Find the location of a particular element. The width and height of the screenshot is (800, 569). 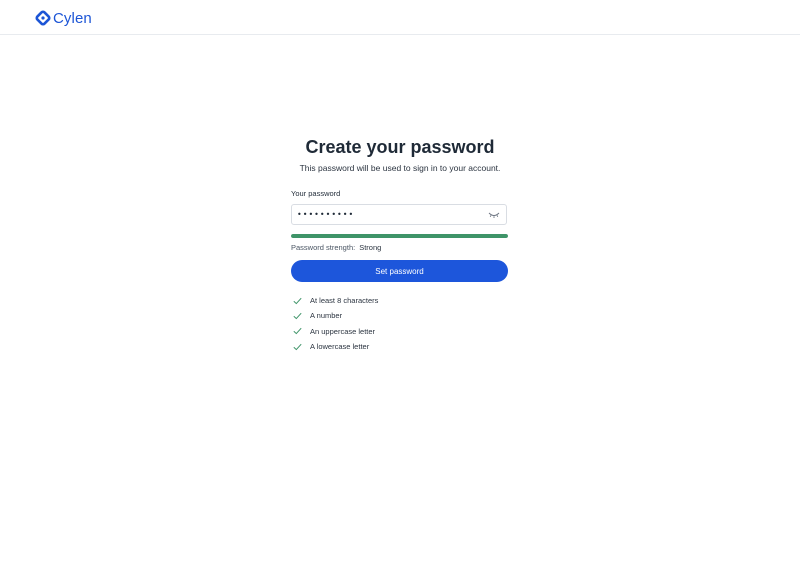

cylen-logo-icon is located at coordinates (43, 18).